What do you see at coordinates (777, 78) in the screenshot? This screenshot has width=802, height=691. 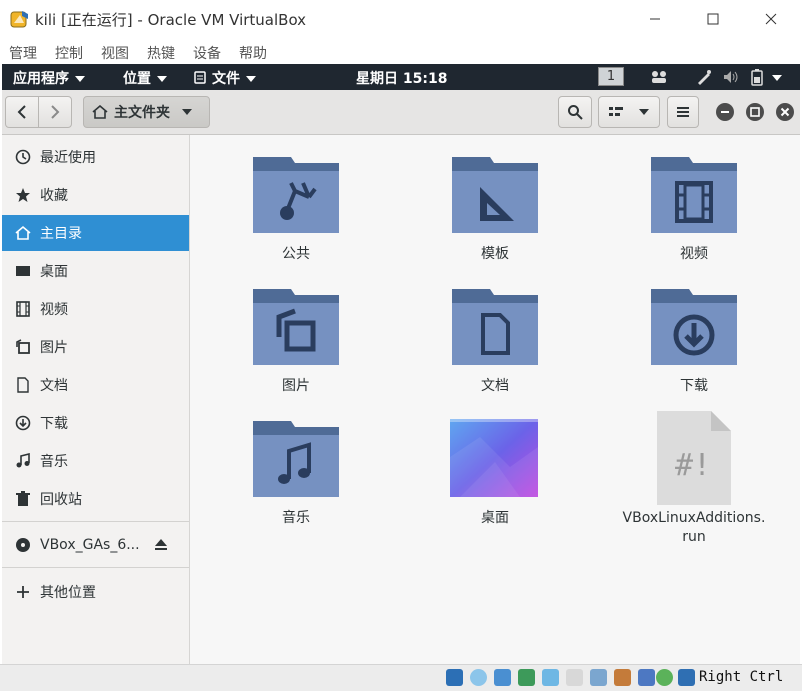 I see `system-menu-caret-icon` at bounding box center [777, 78].